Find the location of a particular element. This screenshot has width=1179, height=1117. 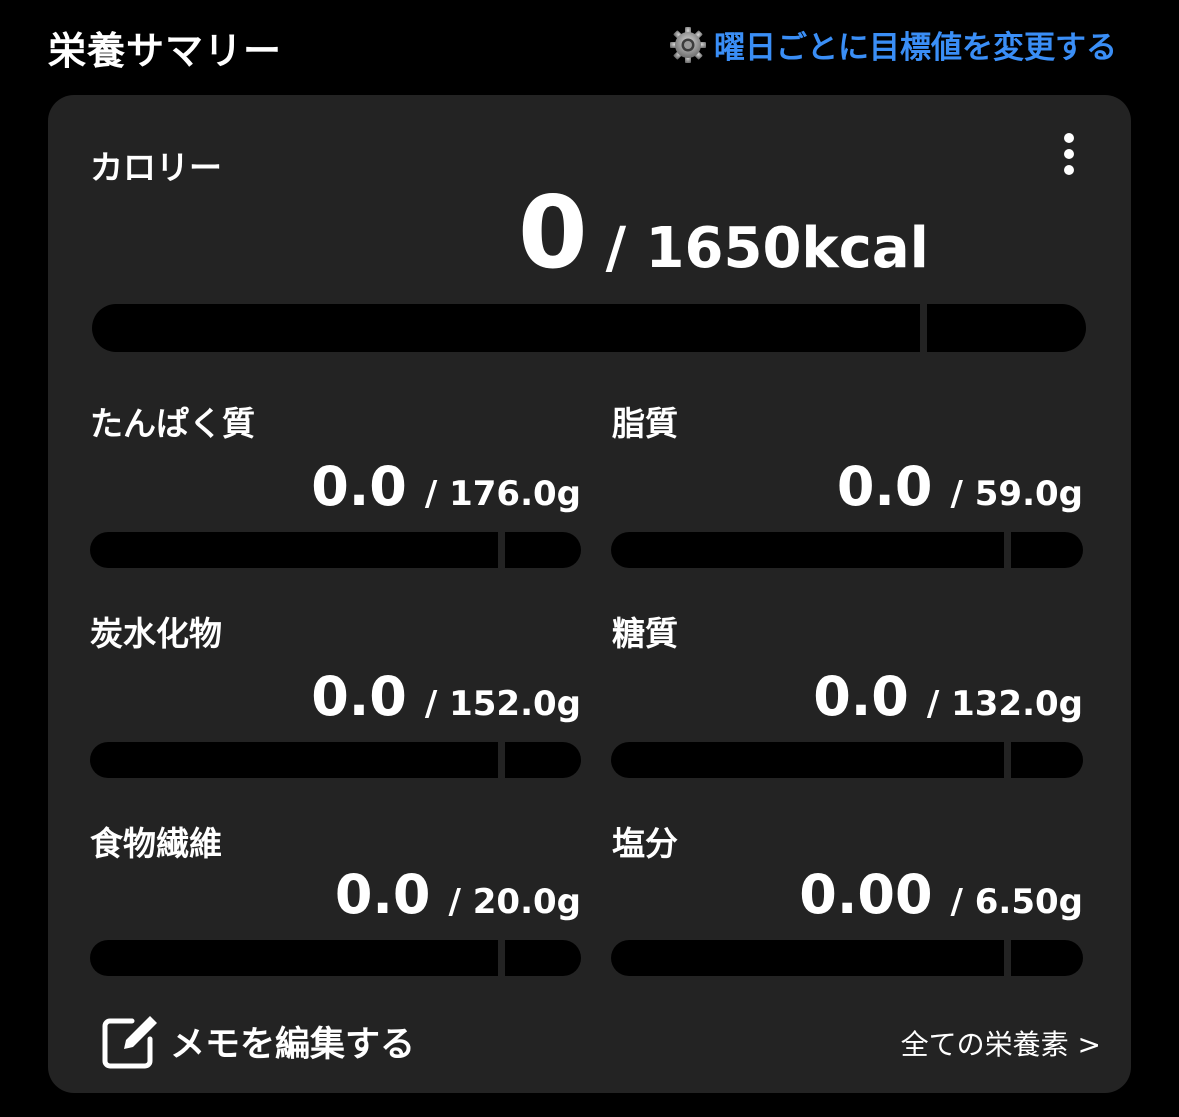

more-dots-icon is located at coordinates (1069, 138).